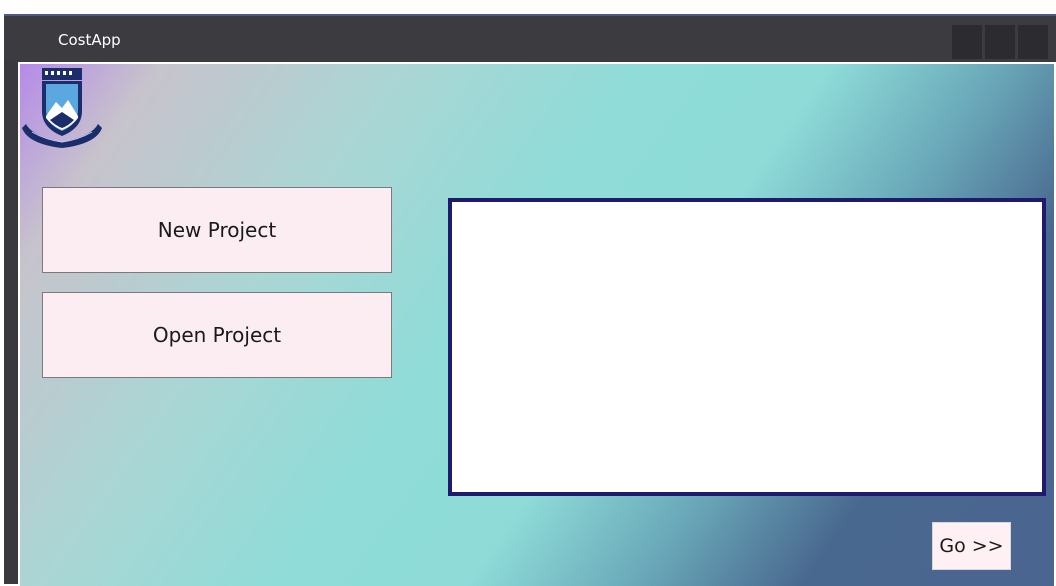  Describe the element at coordinates (1033, 42) in the screenshot. I see `close-button` at that location.